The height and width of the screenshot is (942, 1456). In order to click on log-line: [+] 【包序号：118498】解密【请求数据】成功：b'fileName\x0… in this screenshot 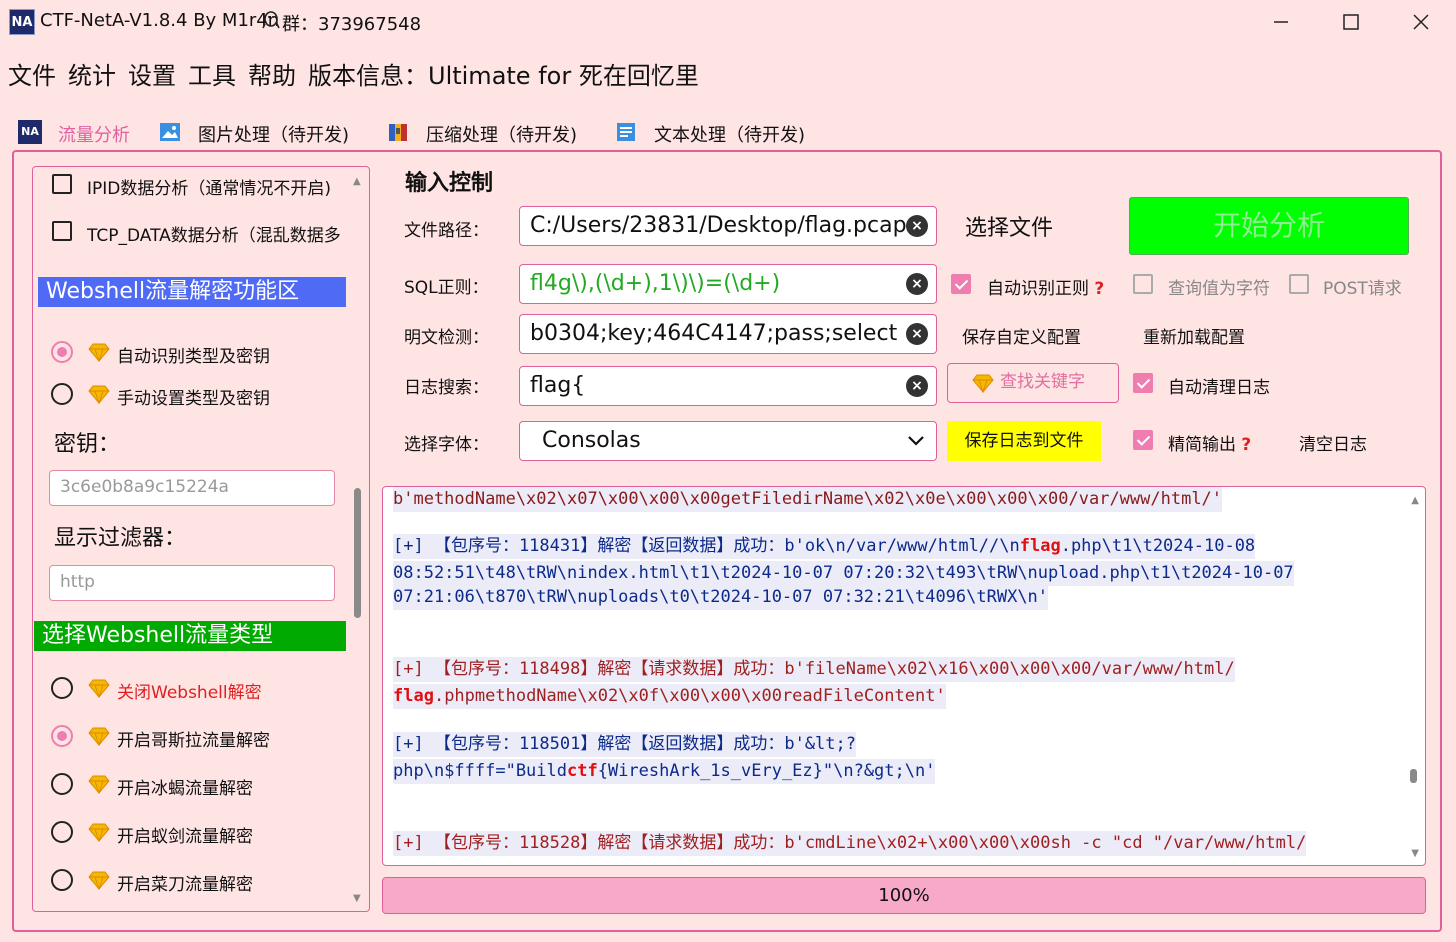, I will do `click(814, 669)`.